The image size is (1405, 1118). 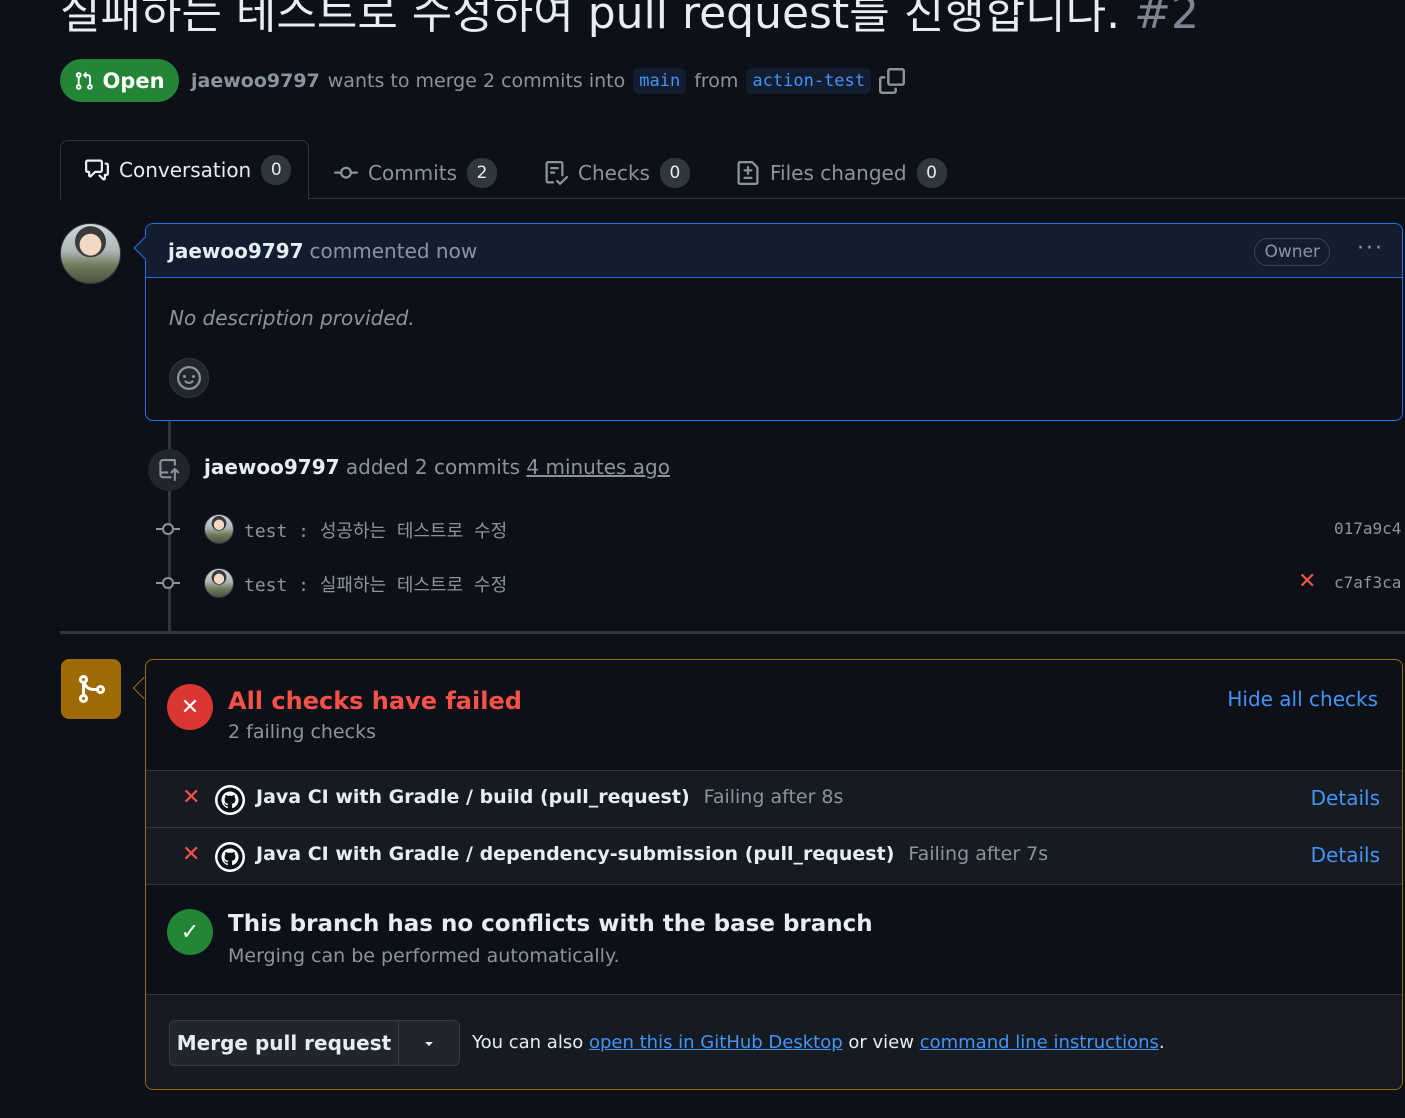 I want to click on pr-title-text: 실패하는 테스트로 수정하여 pull request를 진행합니다., so click(x=590, y=19).